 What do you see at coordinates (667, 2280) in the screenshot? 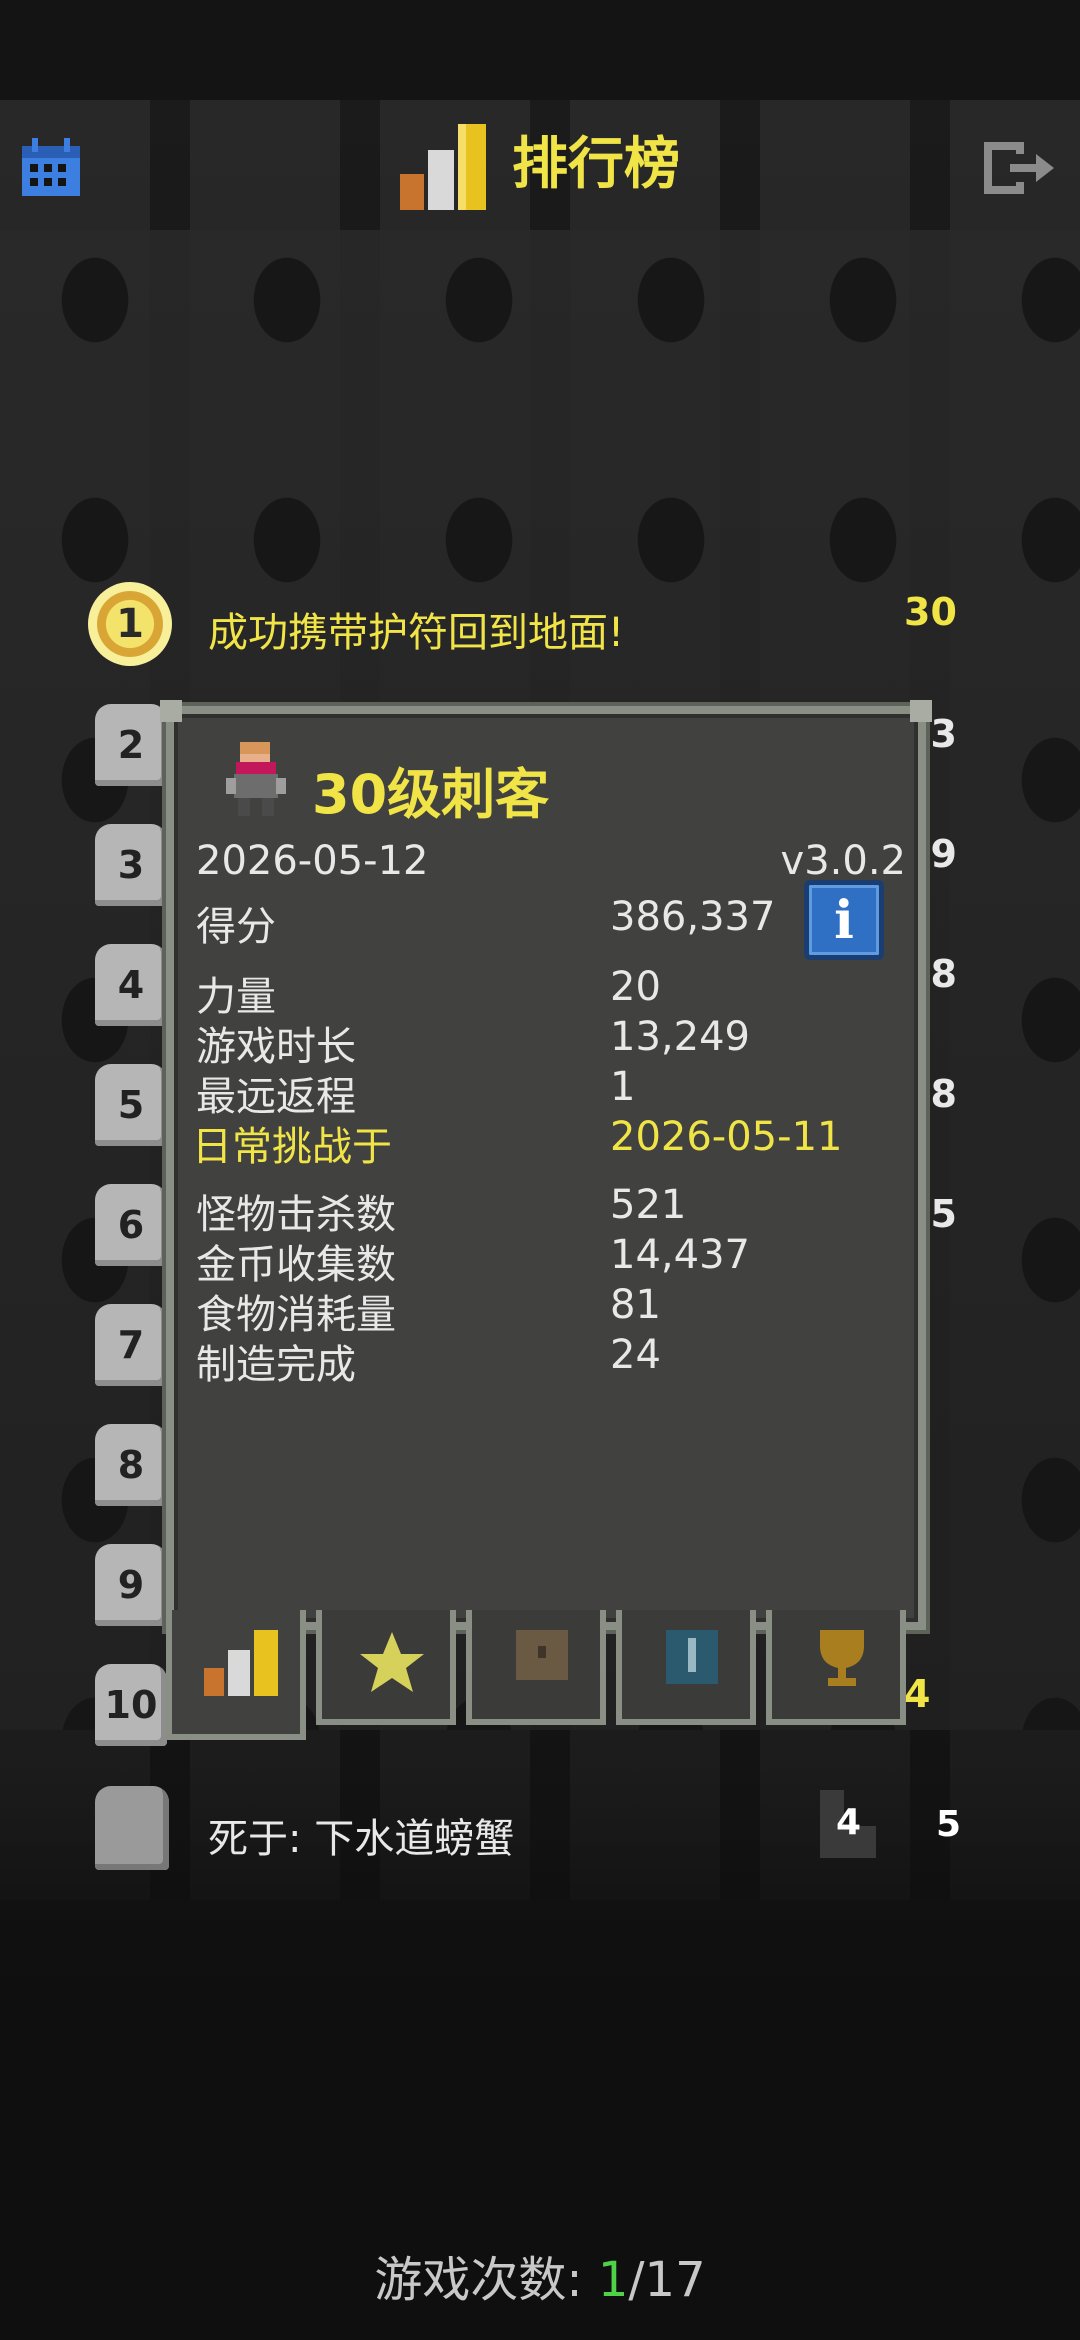
I see `games-played-total: /17` at bounding box center [667, 2280].